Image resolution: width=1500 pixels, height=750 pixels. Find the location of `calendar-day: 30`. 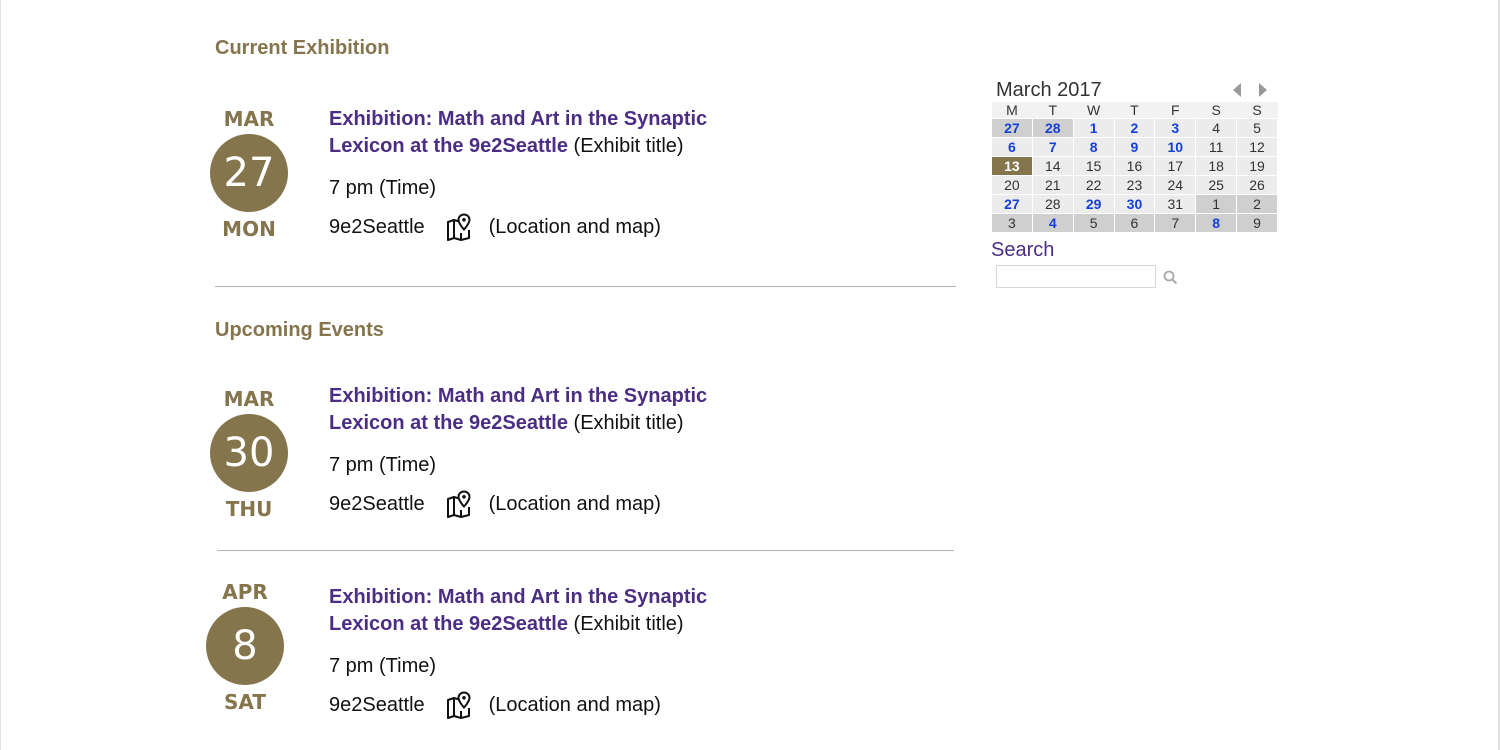

calendar-day: 30 is located at coordinates (1134, 204).